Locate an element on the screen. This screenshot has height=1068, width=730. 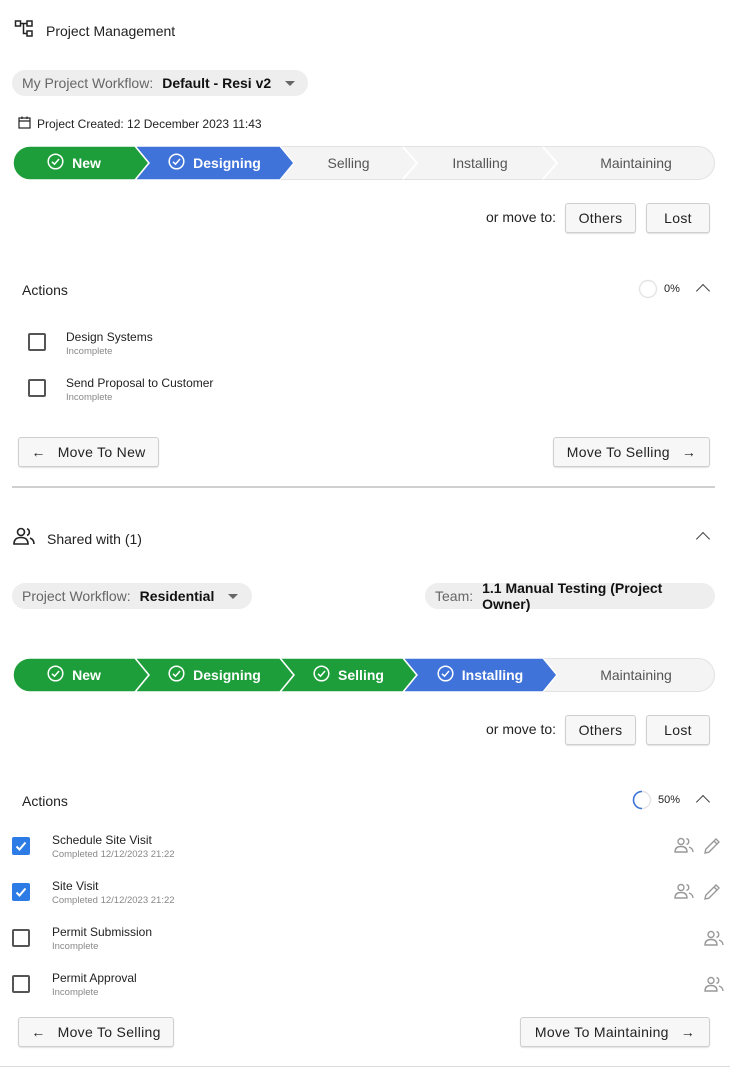
team-badge: Team: 1.1 Manual Testing (Project Owner) is located at coordinates (570, 596).